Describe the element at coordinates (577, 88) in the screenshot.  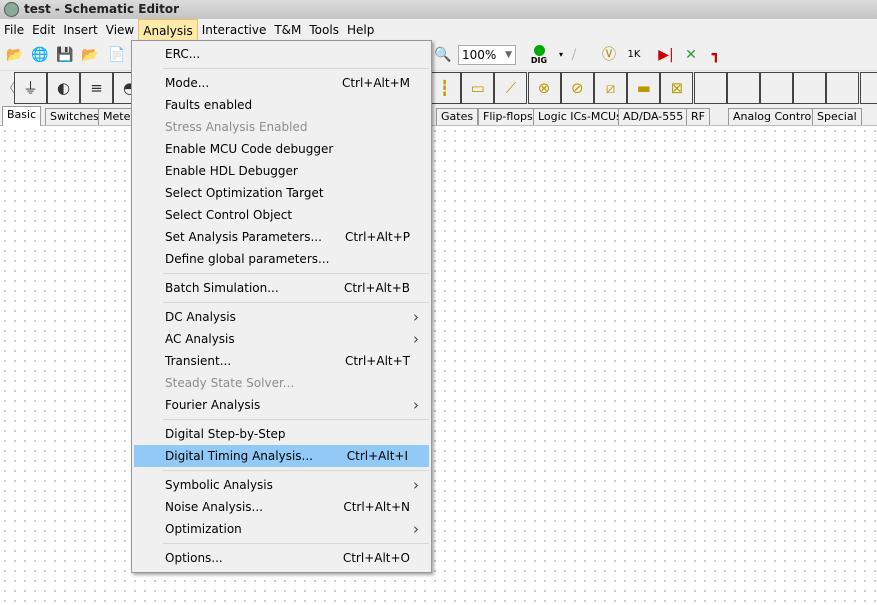
I see `motor-icon: ⊘` at that location.